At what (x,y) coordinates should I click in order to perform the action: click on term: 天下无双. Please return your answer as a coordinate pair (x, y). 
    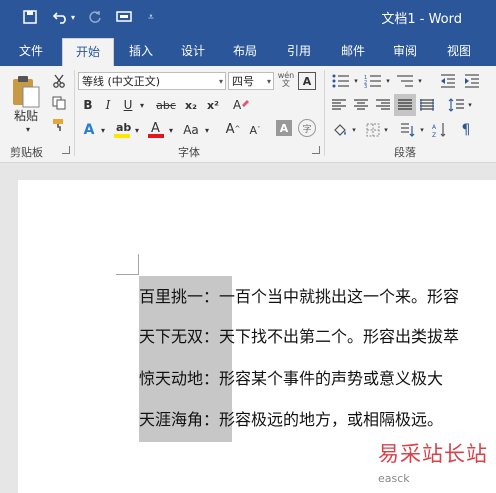
    Looking at the image, I should click on (171, 336).